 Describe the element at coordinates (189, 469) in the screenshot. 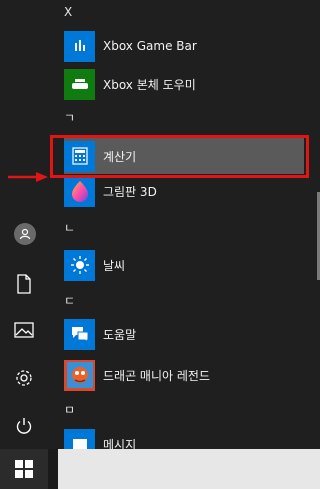

I see `search-box` at that location.